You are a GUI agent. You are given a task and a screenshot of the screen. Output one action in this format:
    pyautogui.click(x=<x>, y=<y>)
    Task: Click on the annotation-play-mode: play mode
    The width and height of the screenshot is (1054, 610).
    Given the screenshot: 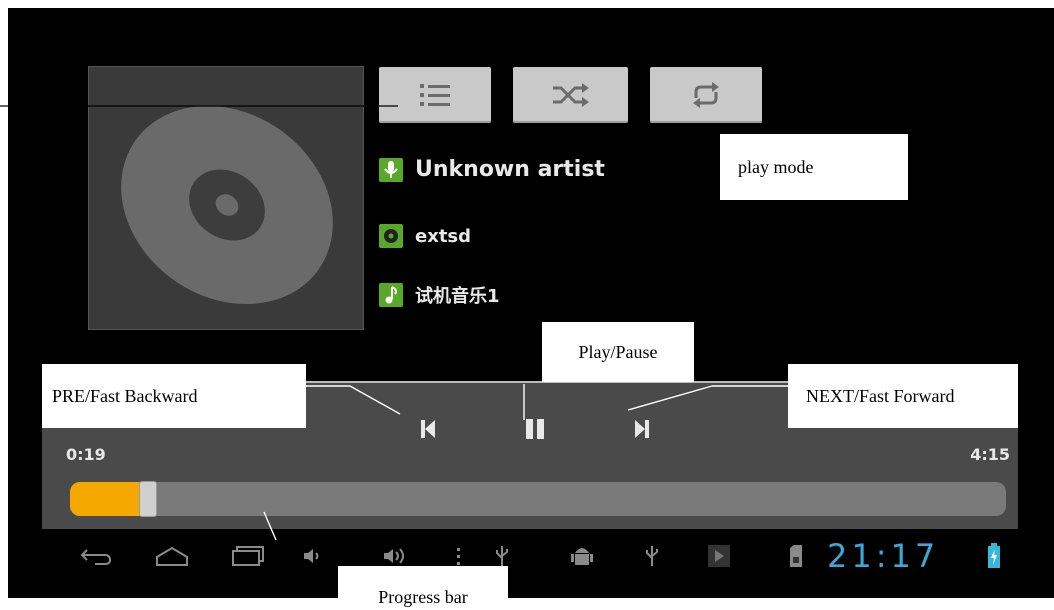 What is the action you would take?
    pyautogui.click(x=814, y=167)
    